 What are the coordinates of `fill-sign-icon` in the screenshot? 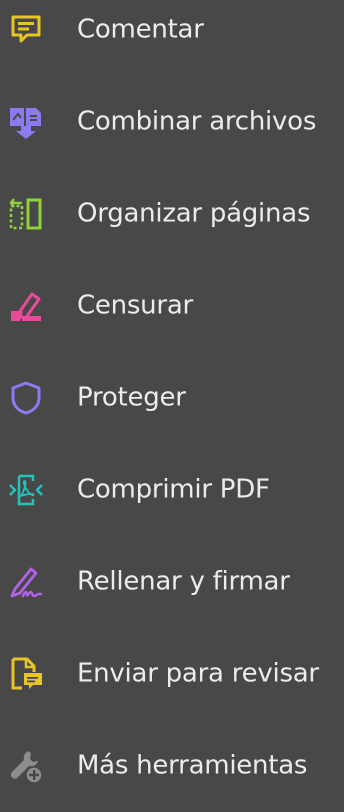 It's located at (26, 582).